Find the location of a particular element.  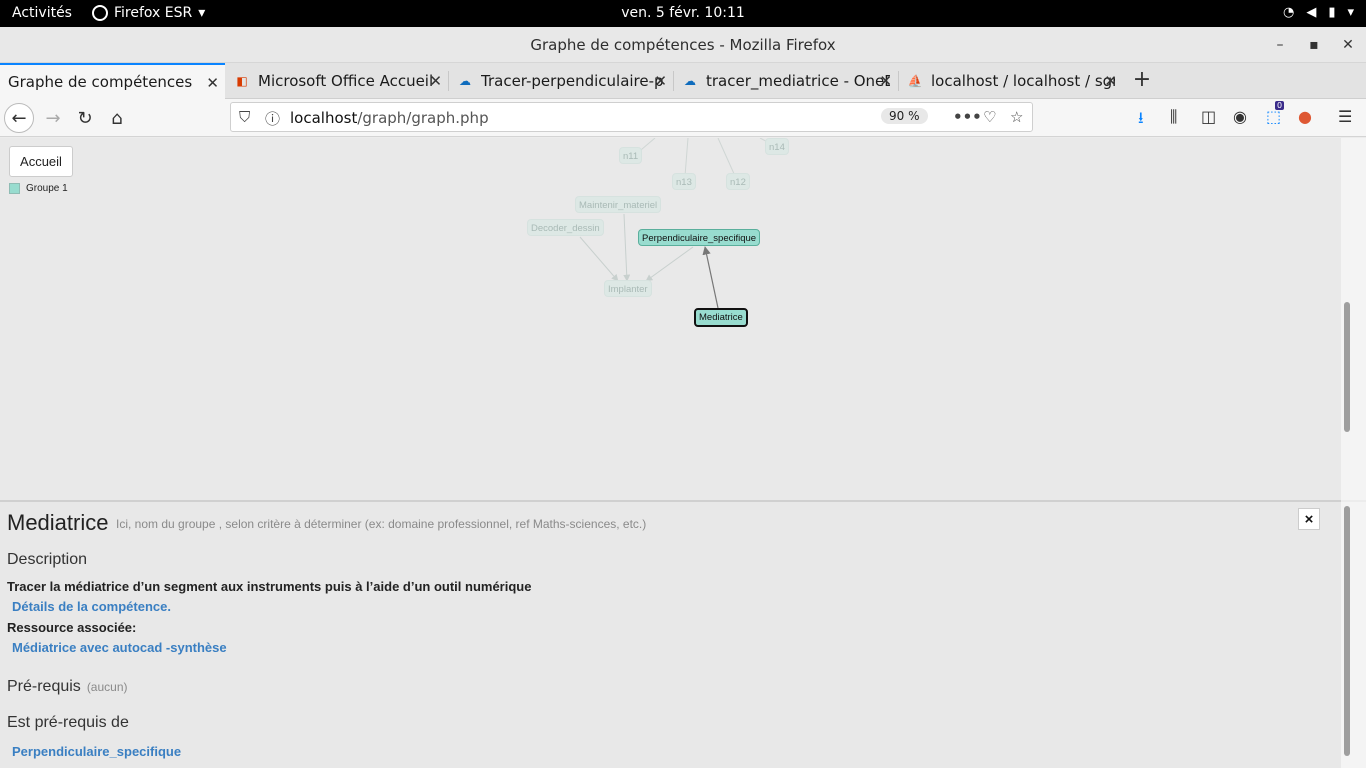

zoom-indicator: 90 % is located at coordinates (904, 116).